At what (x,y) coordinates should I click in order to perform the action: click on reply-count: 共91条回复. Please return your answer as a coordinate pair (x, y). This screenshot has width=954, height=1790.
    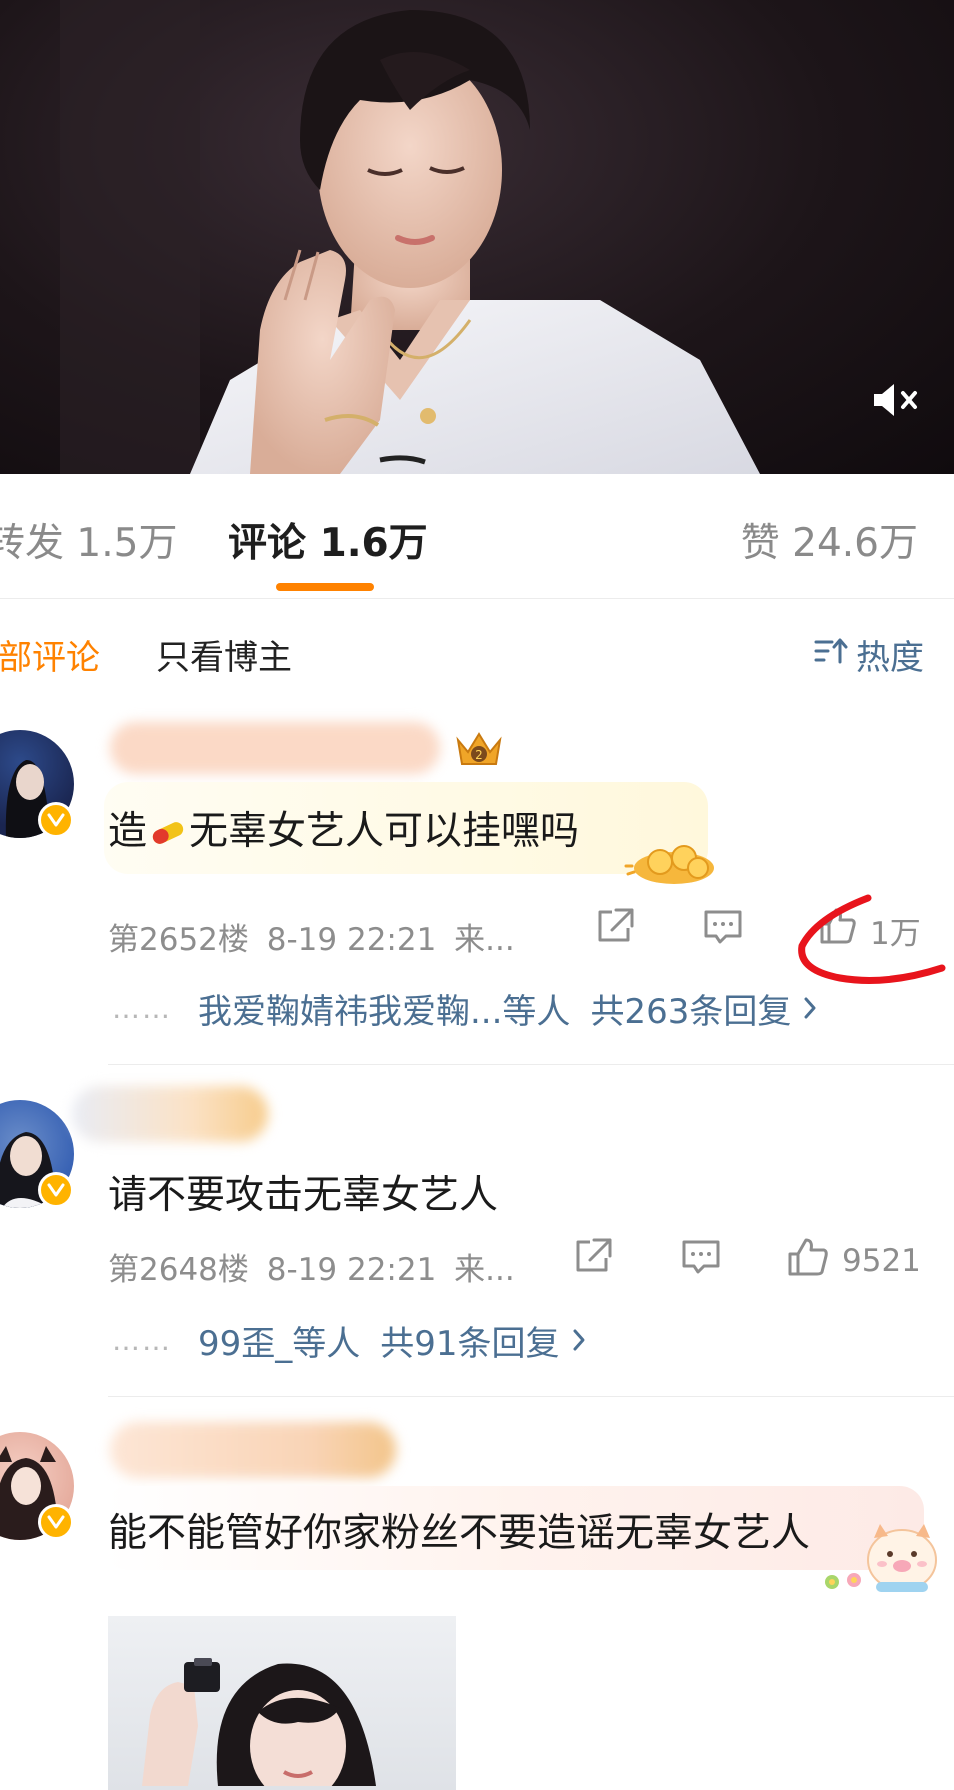
    Looking at the image, I should click on (470, 1344).